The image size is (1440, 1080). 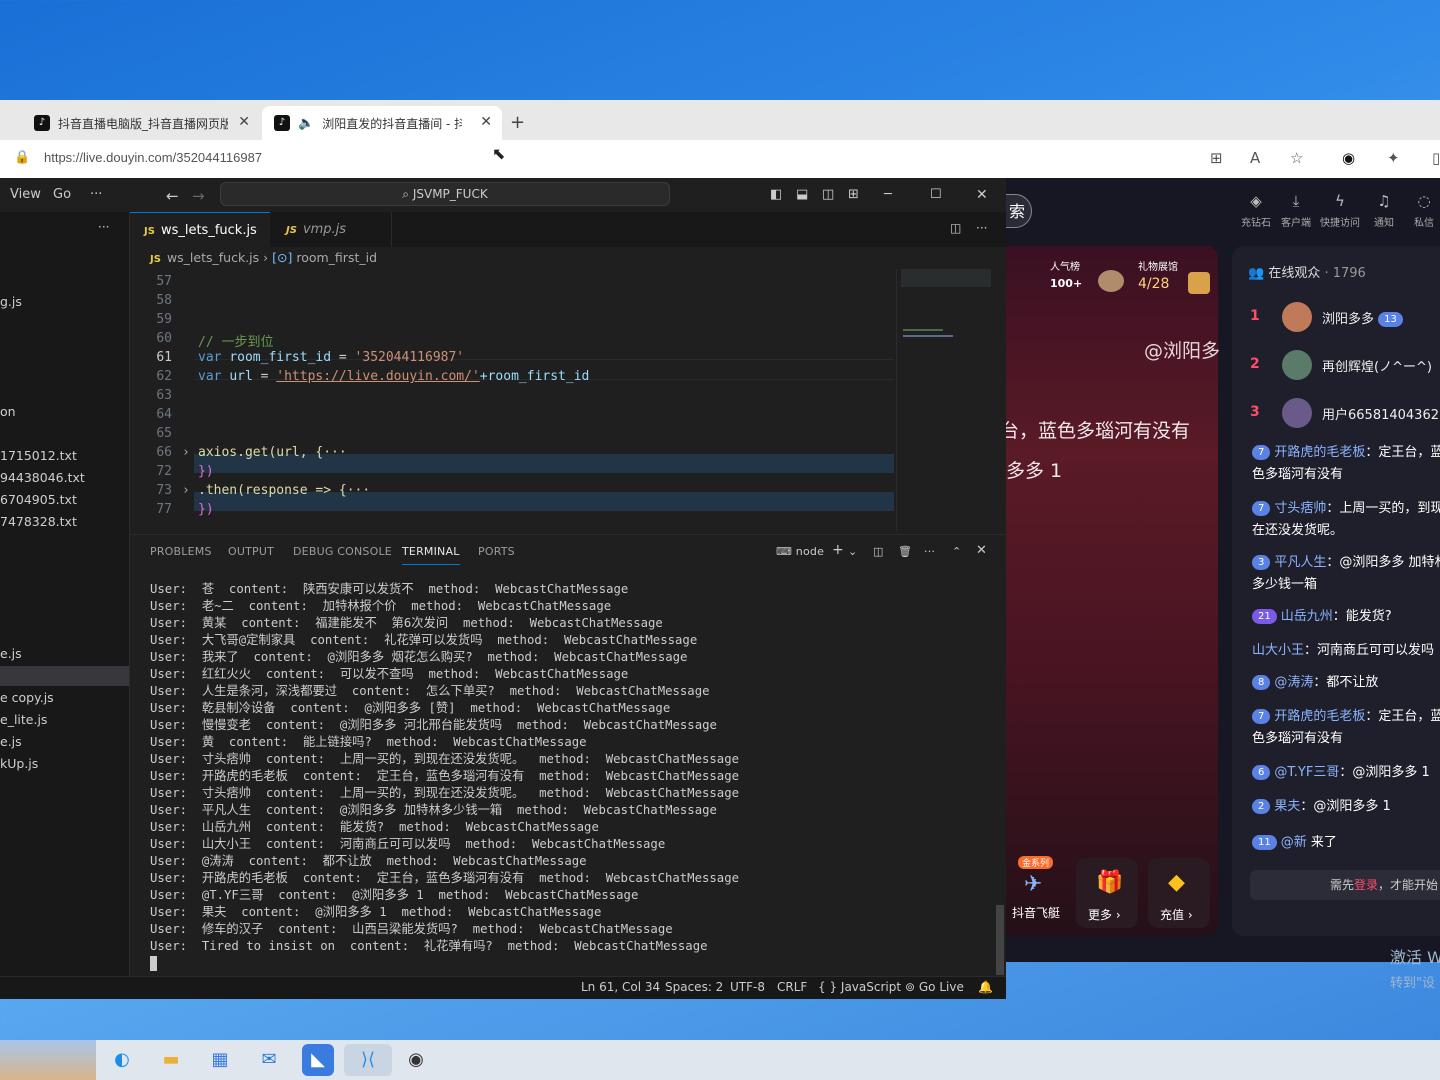 I want to click on go-live-button: ⊚ Go Live, so click(x=934, y=987).